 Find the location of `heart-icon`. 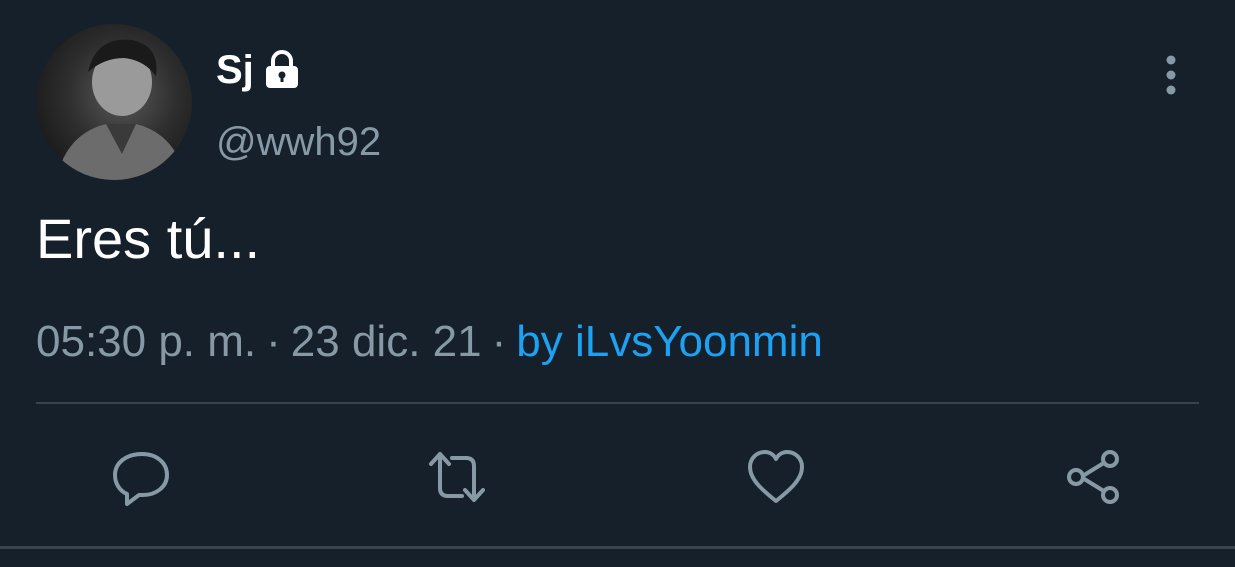

heart-icon is located at coordinates (776, 476).